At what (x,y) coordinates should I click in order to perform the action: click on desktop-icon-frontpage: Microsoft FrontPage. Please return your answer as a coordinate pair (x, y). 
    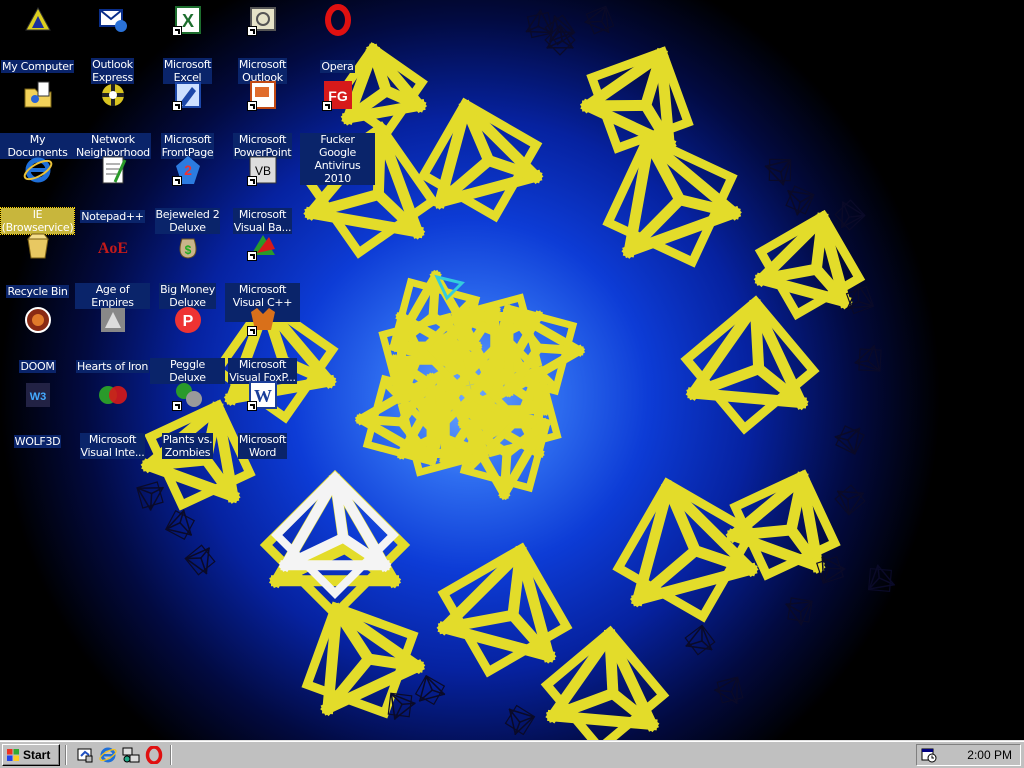
    Looking at the image, I should click on (187, 119).